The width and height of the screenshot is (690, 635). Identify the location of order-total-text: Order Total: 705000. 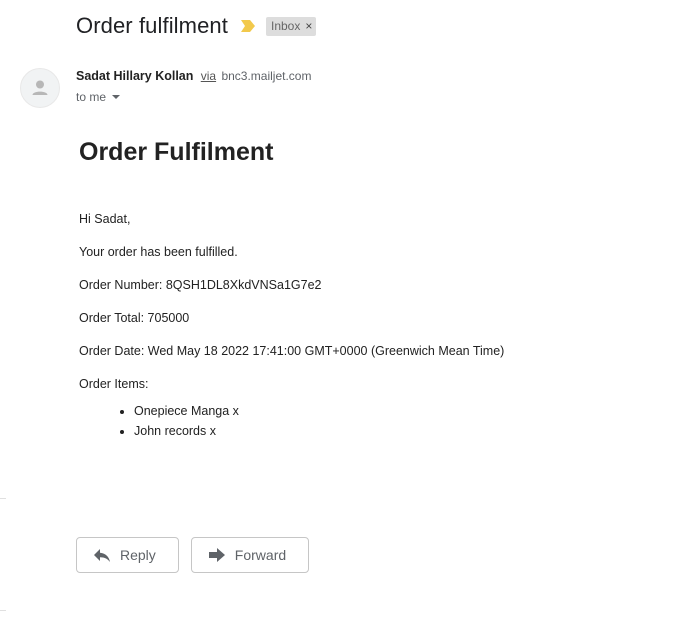
(134, 318).